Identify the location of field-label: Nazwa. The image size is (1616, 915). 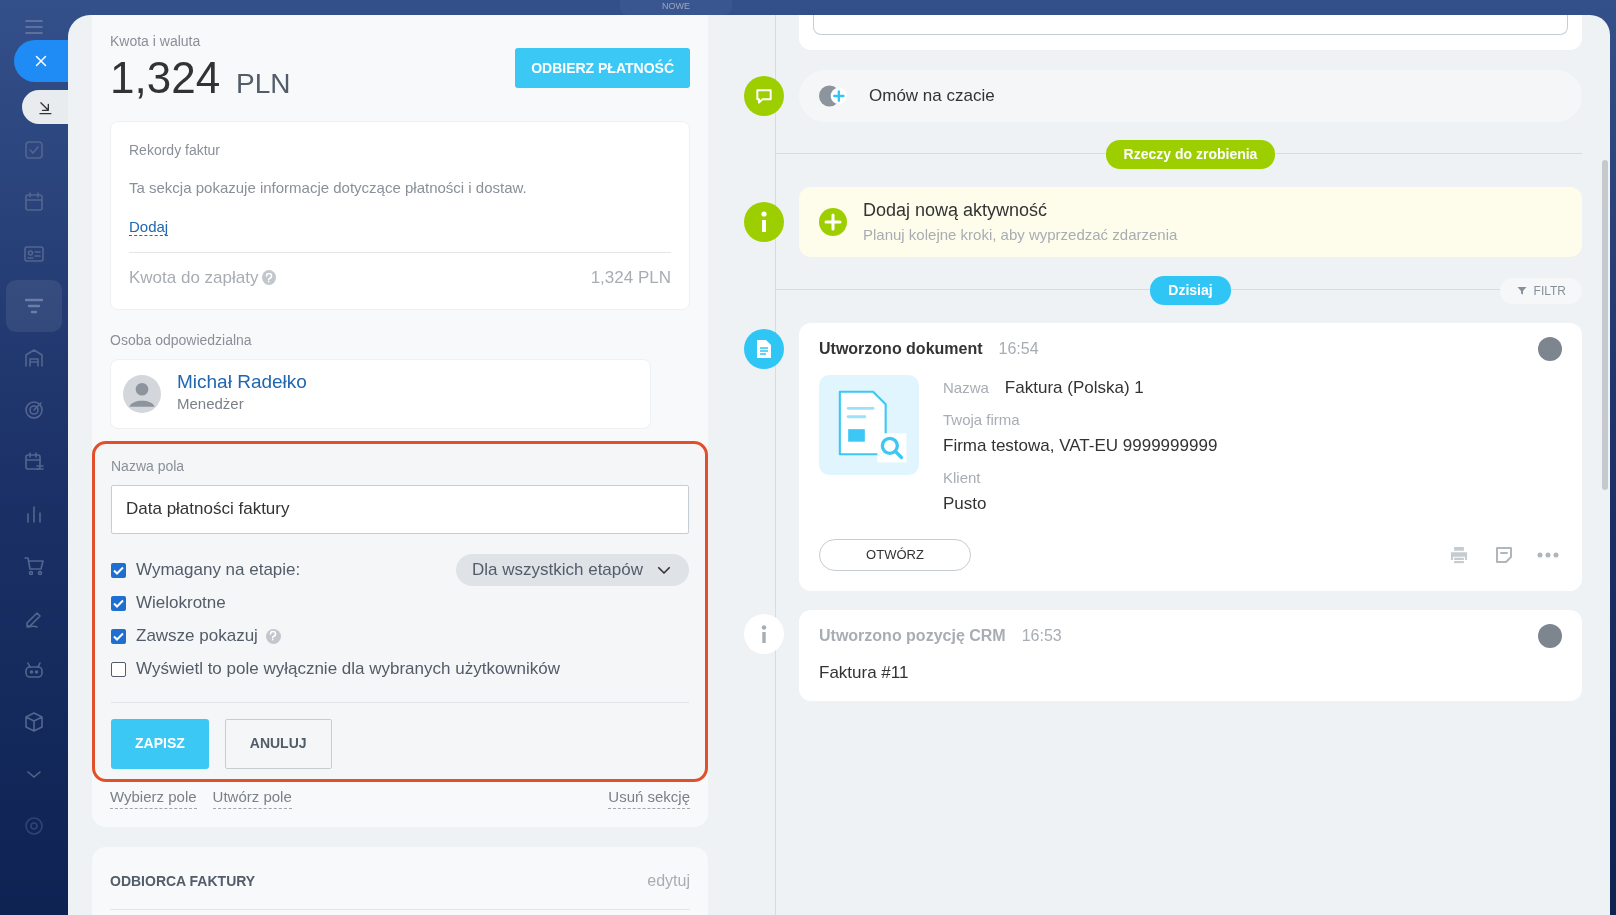
(966, 388).